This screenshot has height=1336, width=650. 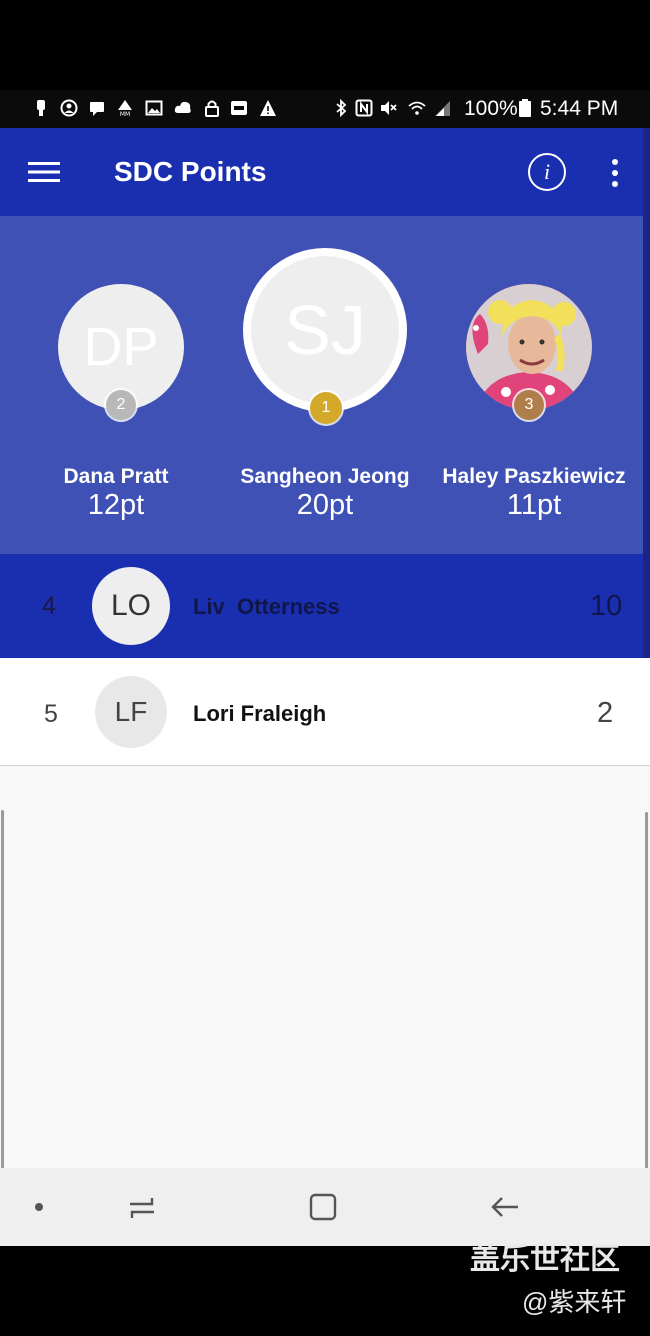 I want to click on list-rank: 5, so click(x=51, y=714).